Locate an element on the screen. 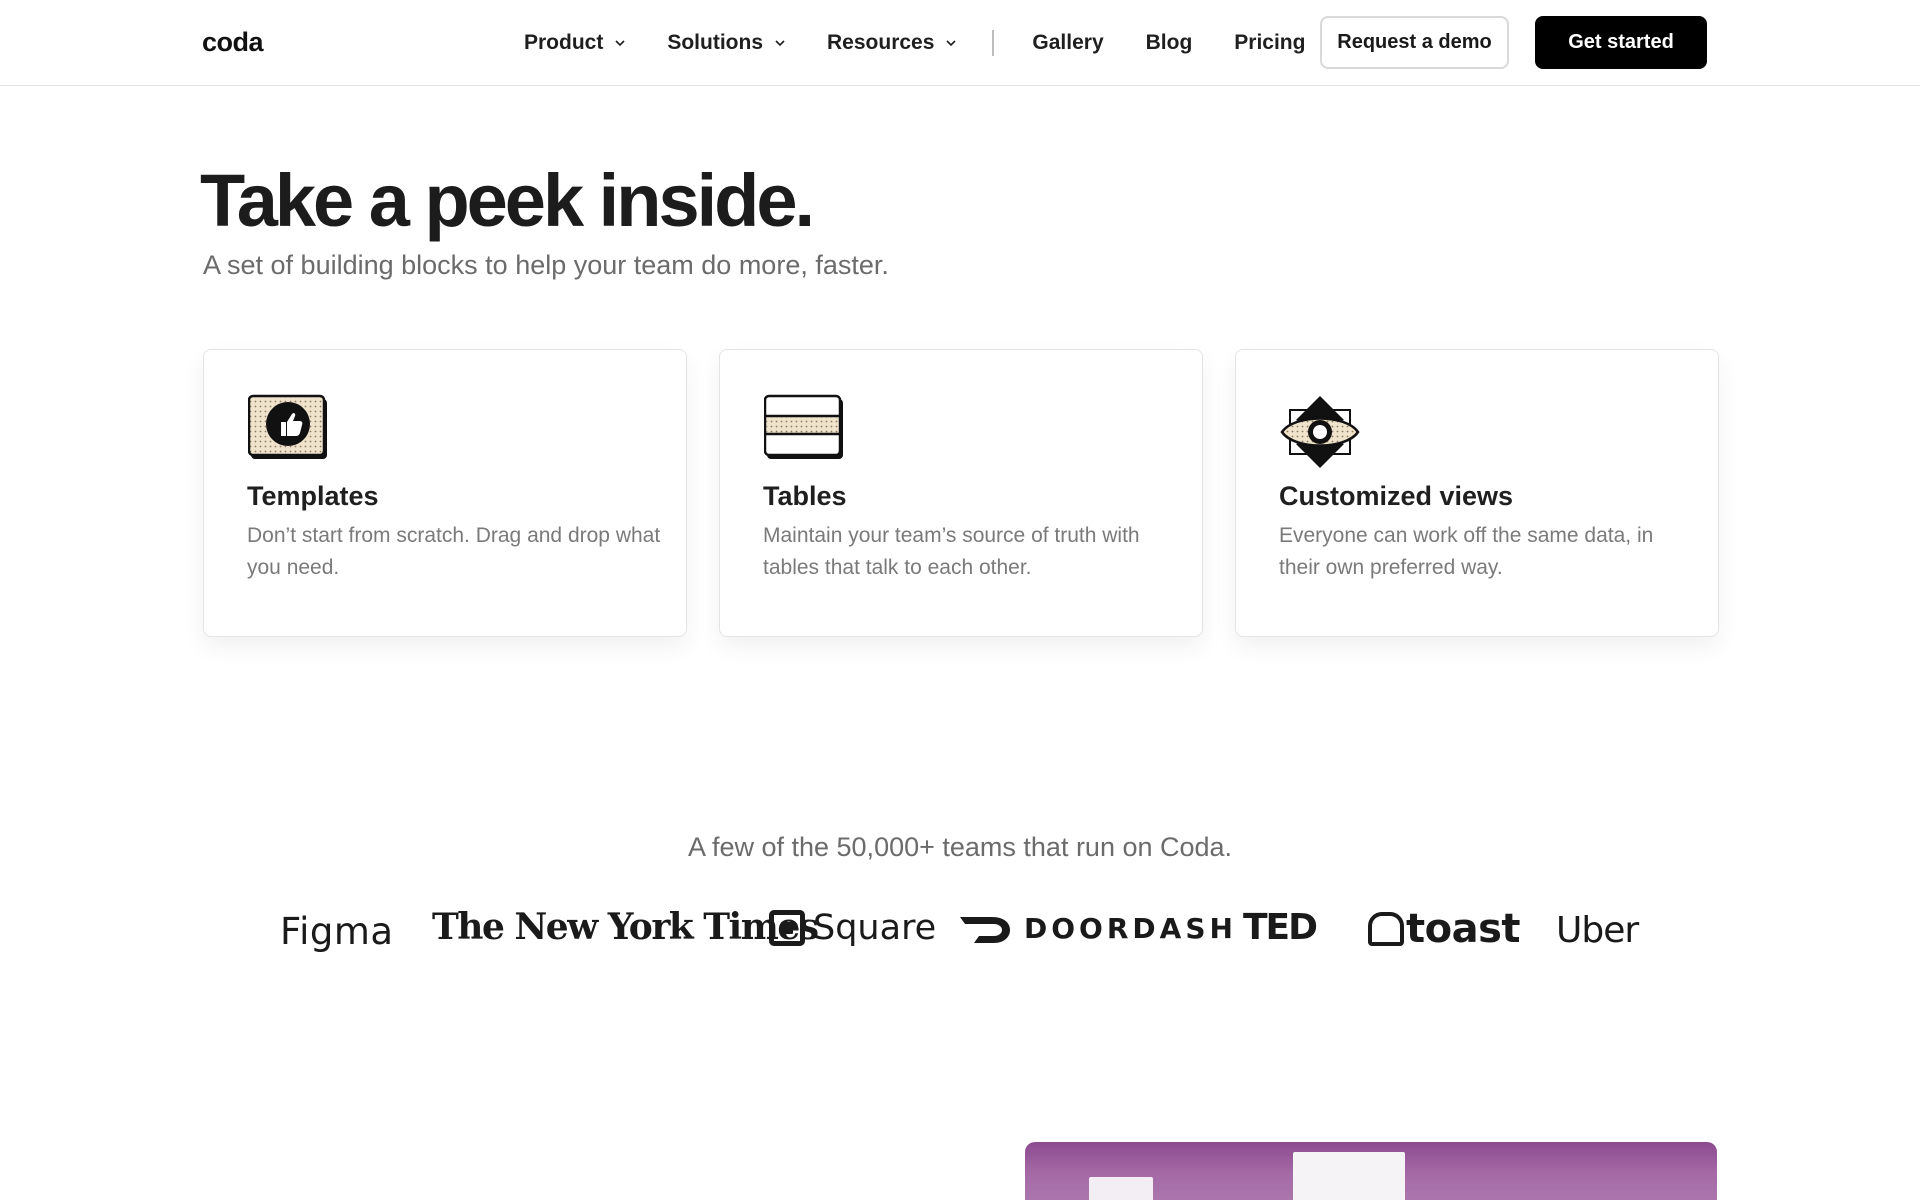  nav-gallery: Gallery is located at coordinates (1067, 43).